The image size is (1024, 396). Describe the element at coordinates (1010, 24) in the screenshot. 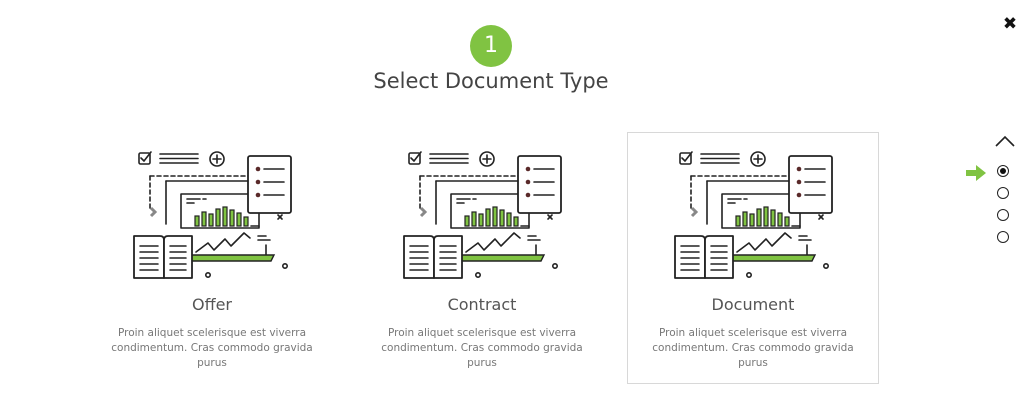

I see `close-button: ✖` at that location.